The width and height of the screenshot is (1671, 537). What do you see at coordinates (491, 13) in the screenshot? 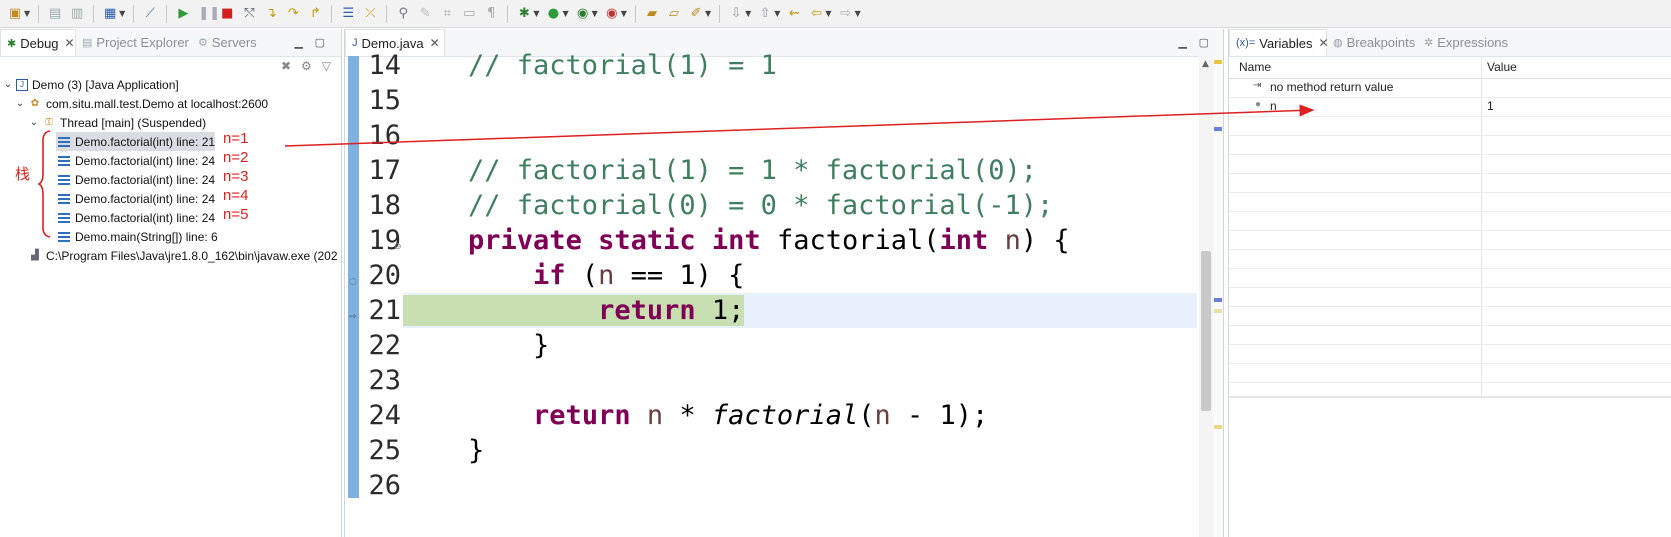
I see `show-whitespace-icon: ¶` at bounding box center [491, 13].